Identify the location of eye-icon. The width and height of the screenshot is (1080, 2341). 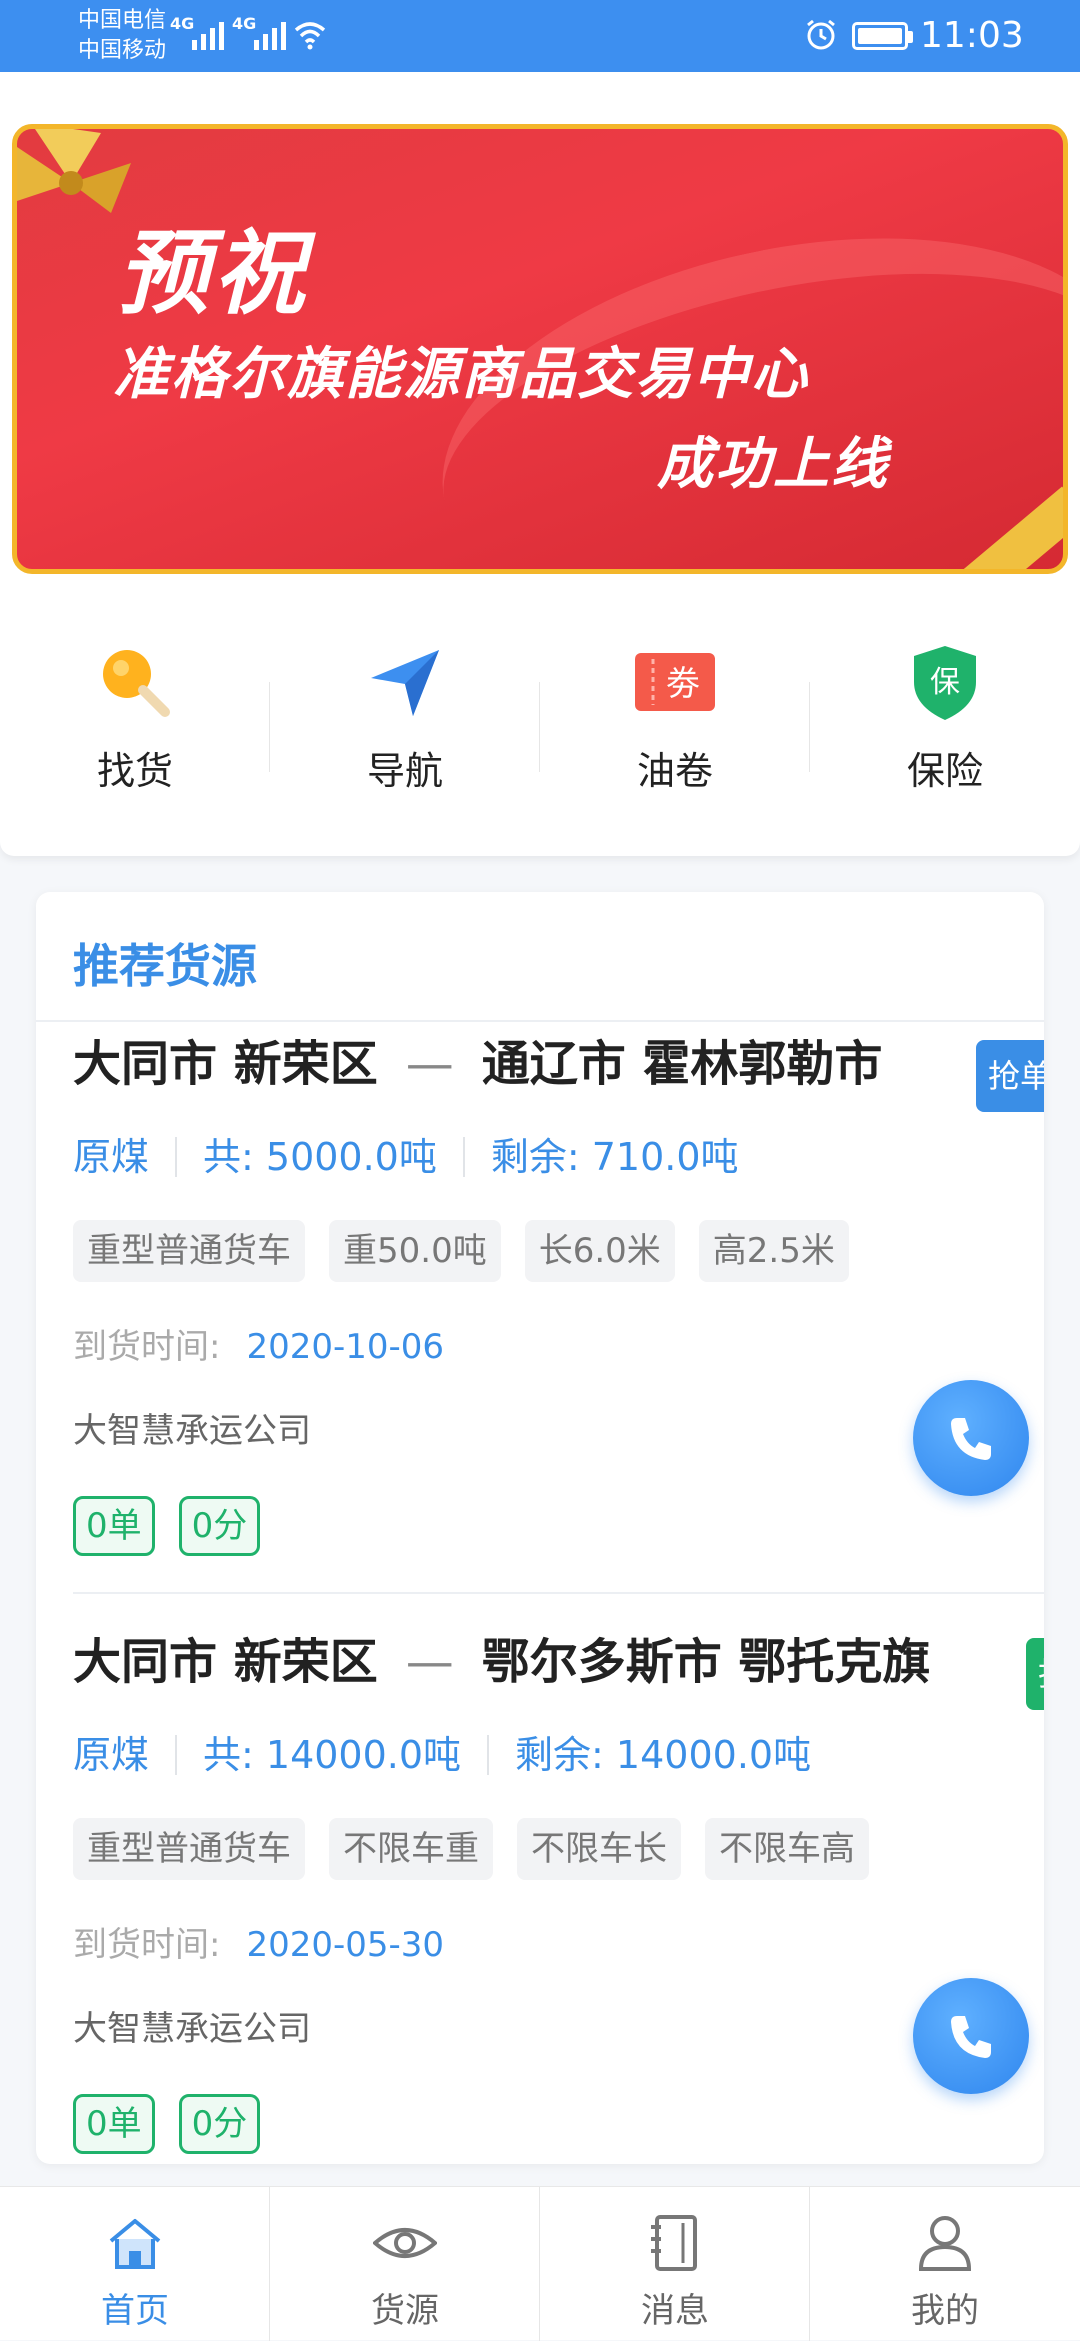
(405, 2243).